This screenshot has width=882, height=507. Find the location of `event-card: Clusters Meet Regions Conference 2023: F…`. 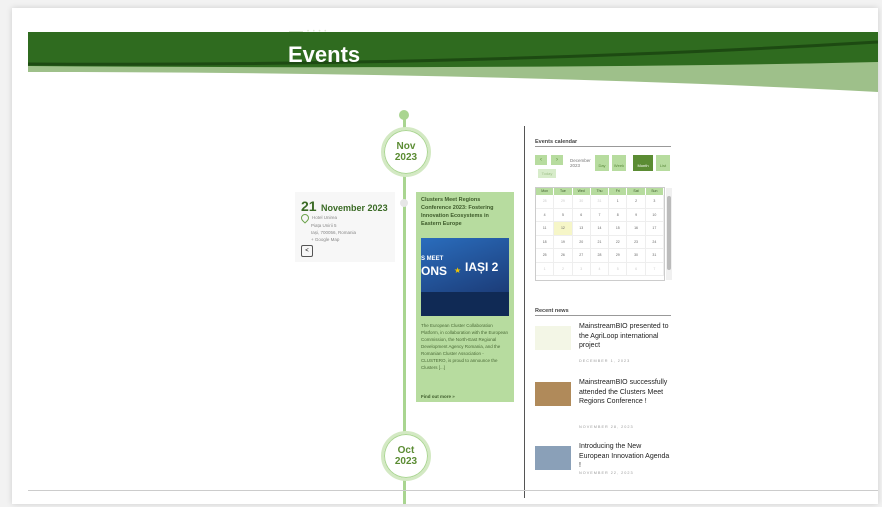

event-card: Clusters Meet Regions Conference 2023: F… is located at coordinates (465, 297).